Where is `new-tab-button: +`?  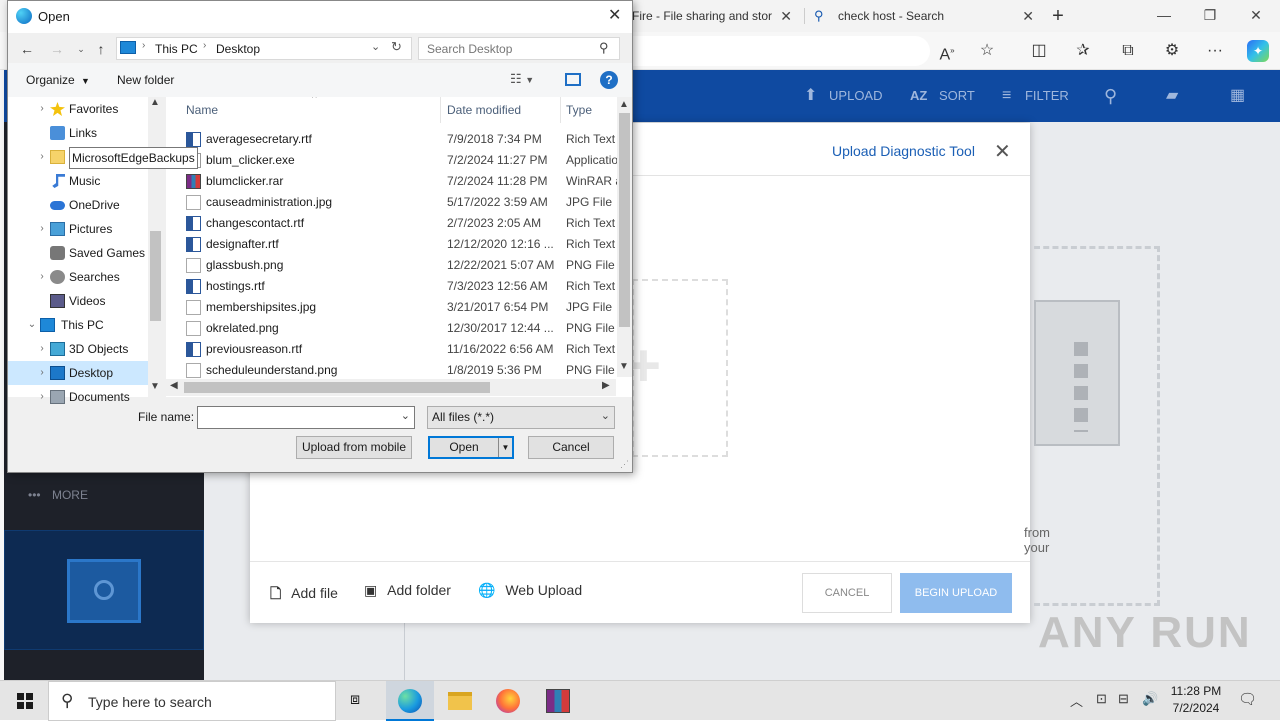 new-tab-button: + is located at coordinates (1058, 17).